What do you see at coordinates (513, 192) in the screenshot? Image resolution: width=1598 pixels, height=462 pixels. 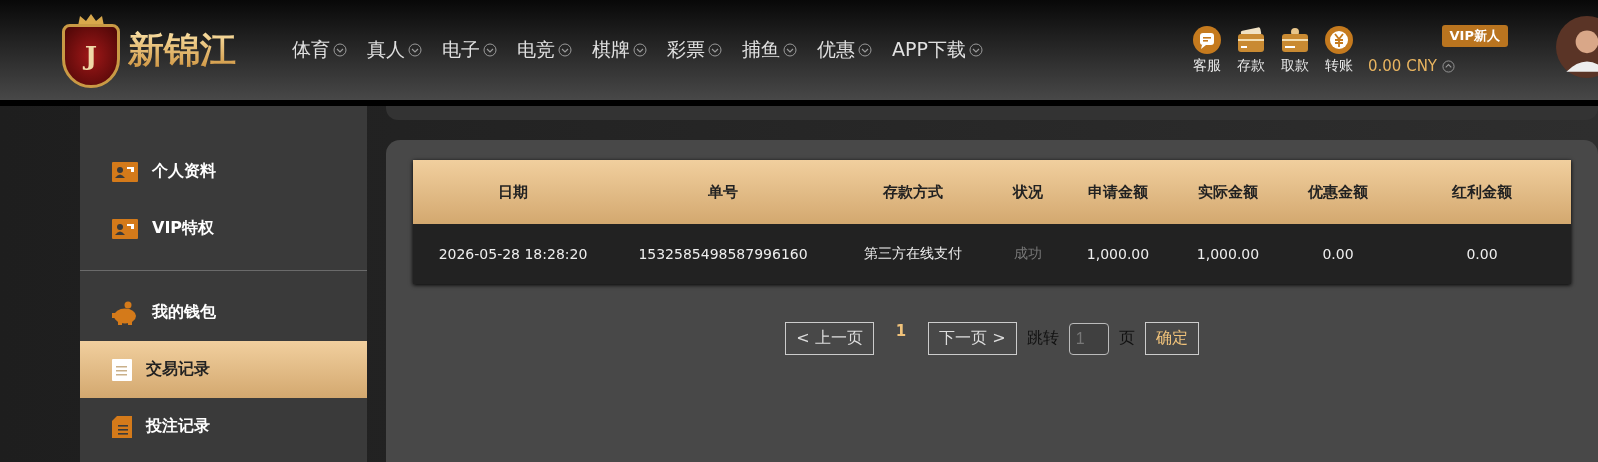 I see `column-header: 日期` at bounding box center [513, 192].